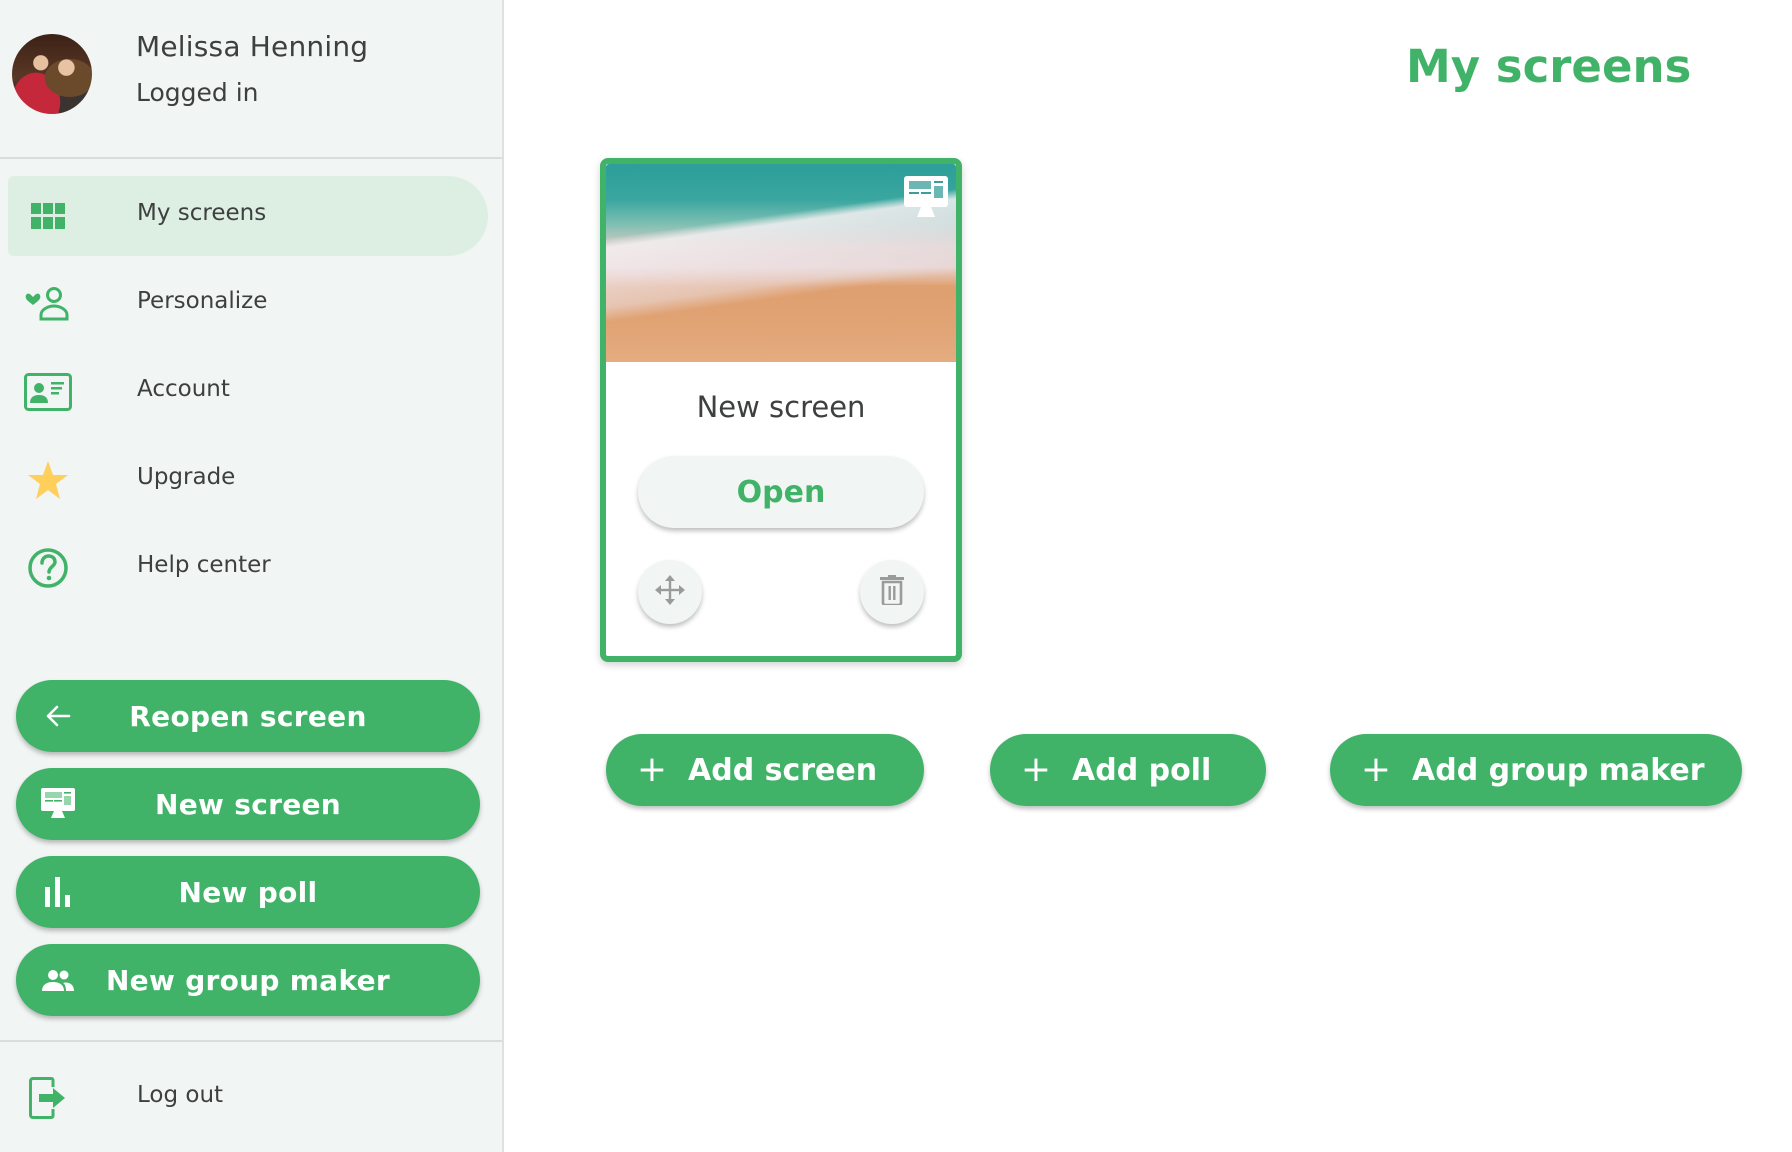 This screenshot has height=1152, width=1792. I want to click on beach-aerial-image, so click(781, 263).